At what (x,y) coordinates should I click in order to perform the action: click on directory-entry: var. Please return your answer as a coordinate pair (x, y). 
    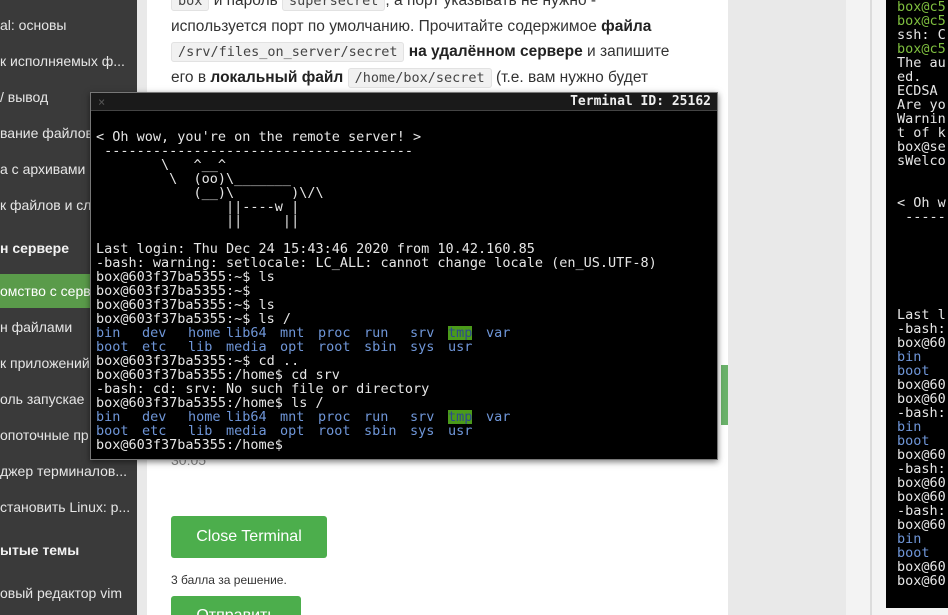
    Looking at the image, I should click on (498, 417).